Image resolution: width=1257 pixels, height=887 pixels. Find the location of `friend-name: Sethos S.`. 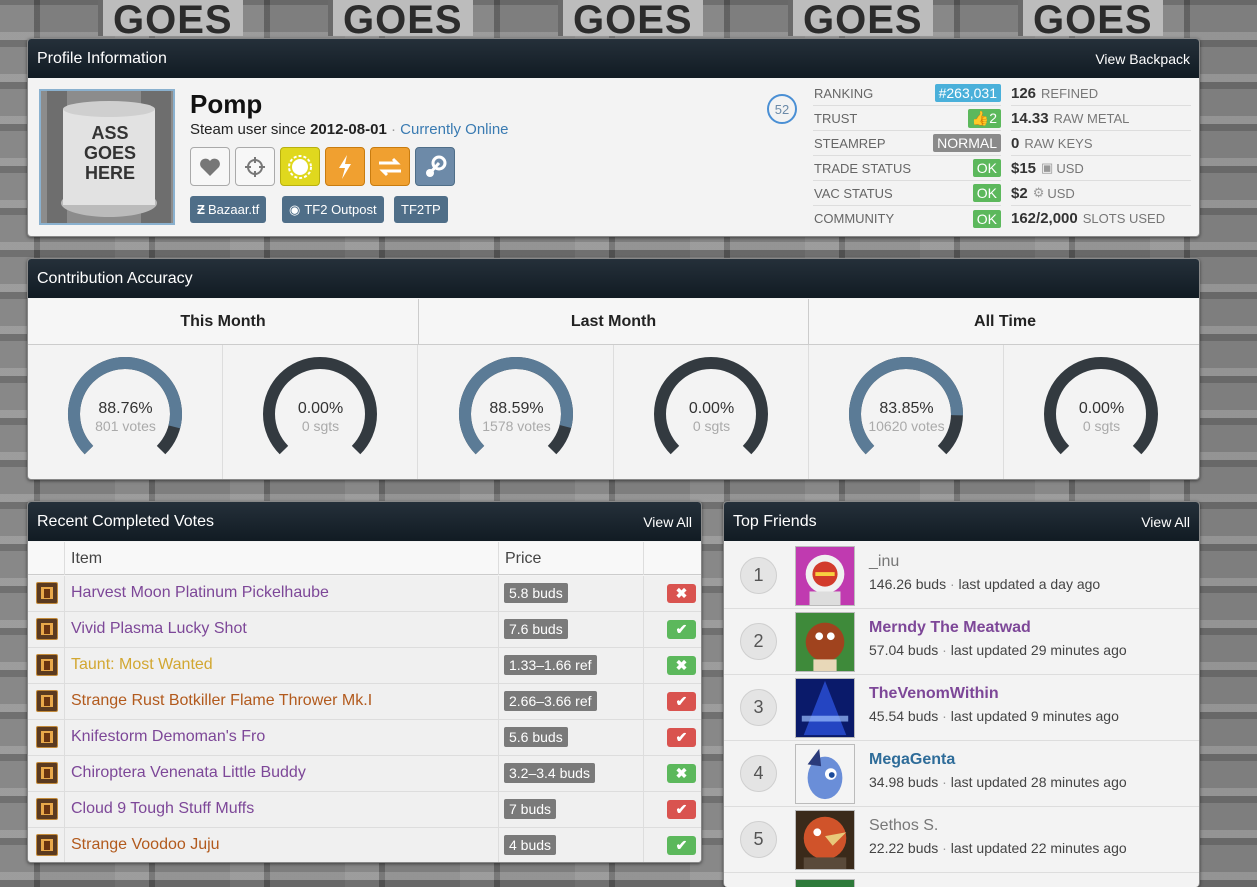

friend-name: Sethos S. is located at coordinates (903, 826).